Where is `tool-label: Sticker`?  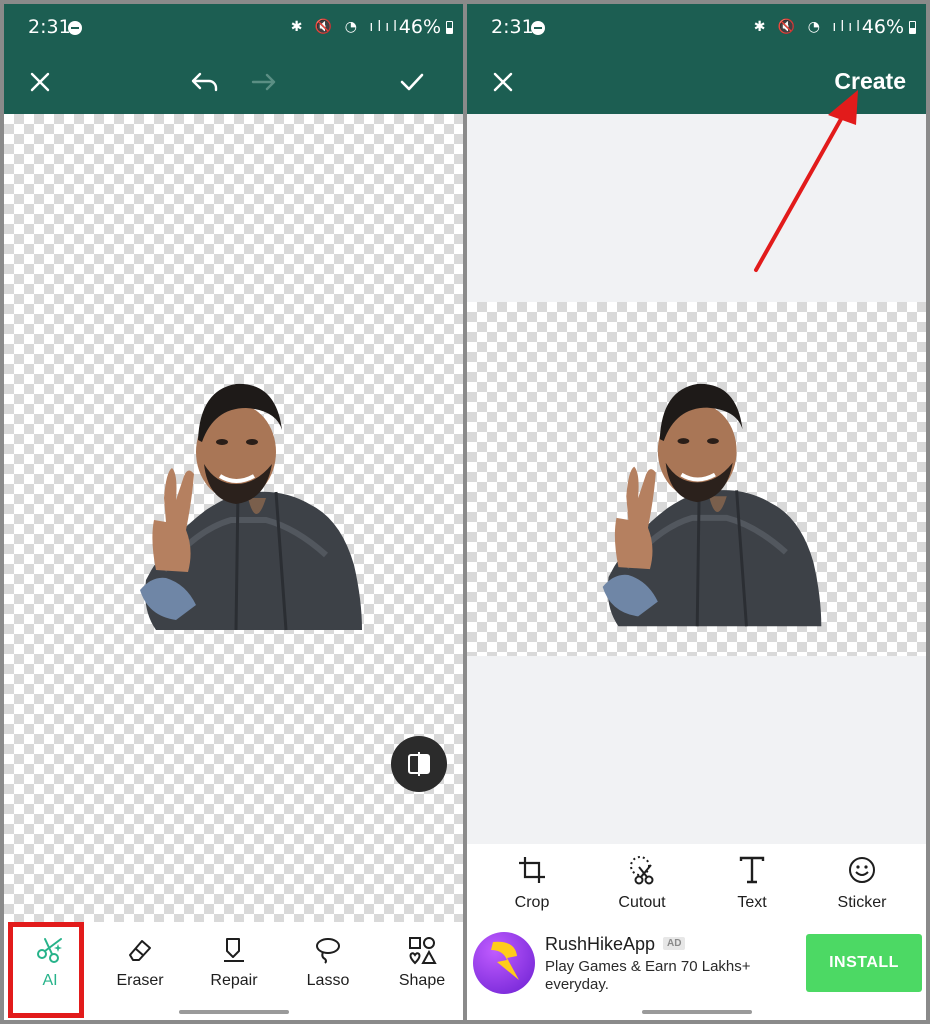
tool-label: Sticker is located at coordinates (862, 902).